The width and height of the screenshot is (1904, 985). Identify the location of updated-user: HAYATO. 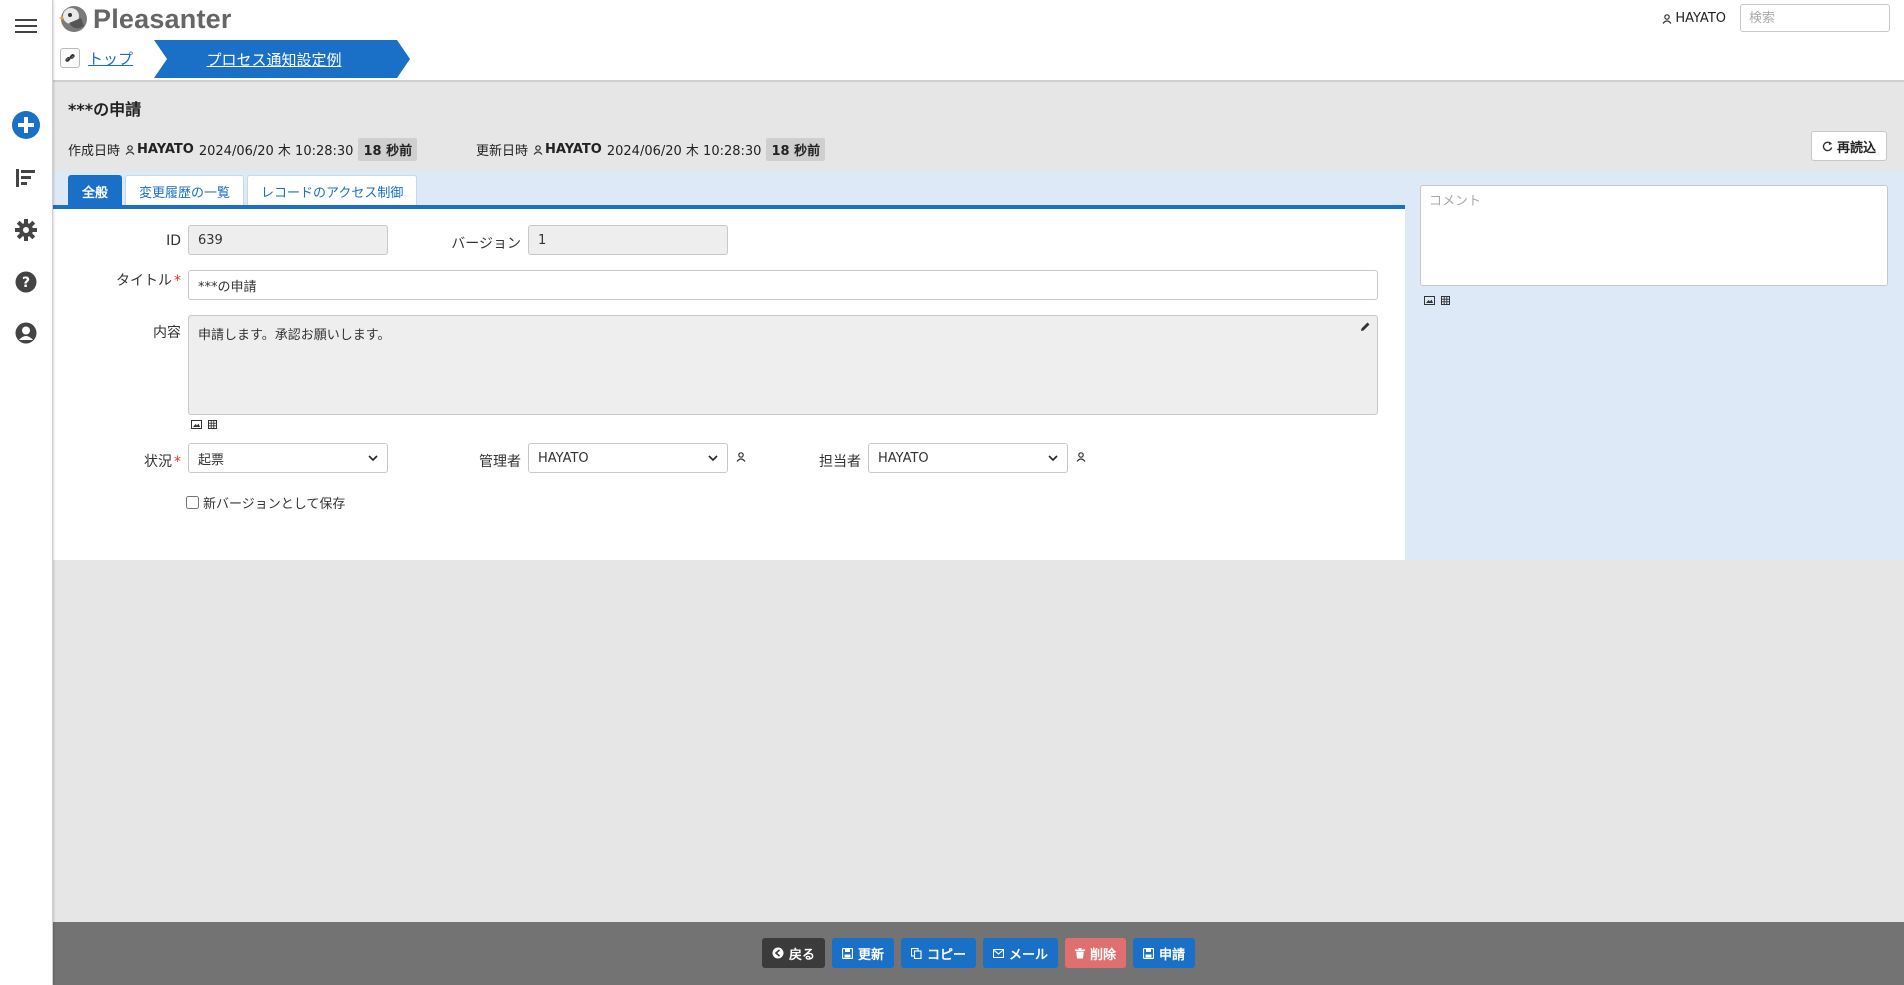
(567, 149).